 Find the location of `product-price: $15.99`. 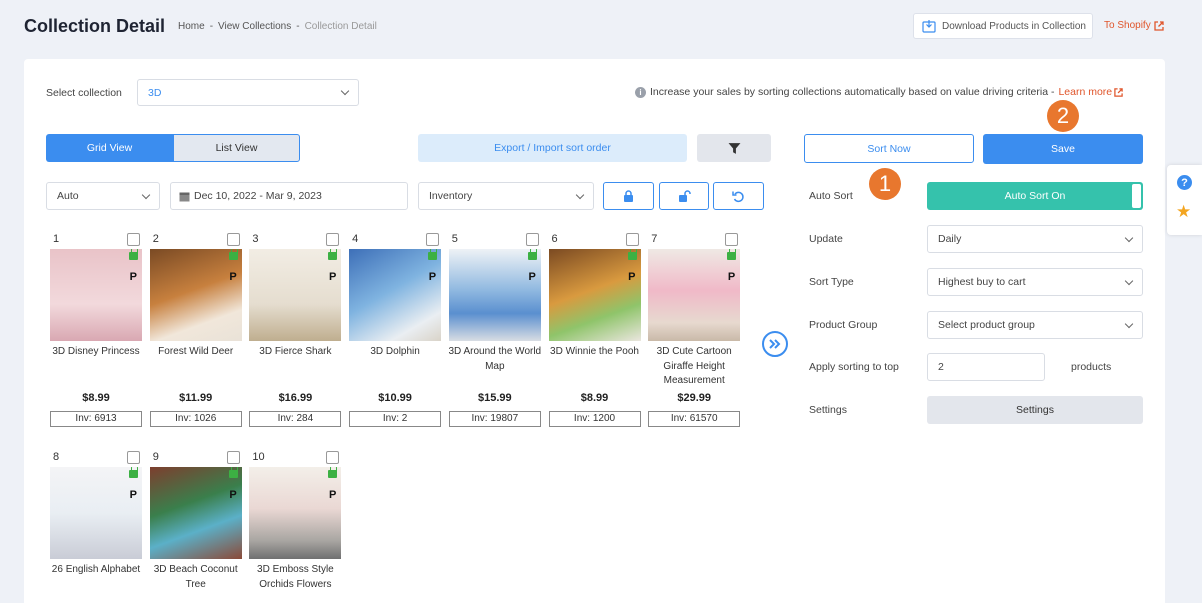

product-price: $15.99 is located at coordinates (494, 398).